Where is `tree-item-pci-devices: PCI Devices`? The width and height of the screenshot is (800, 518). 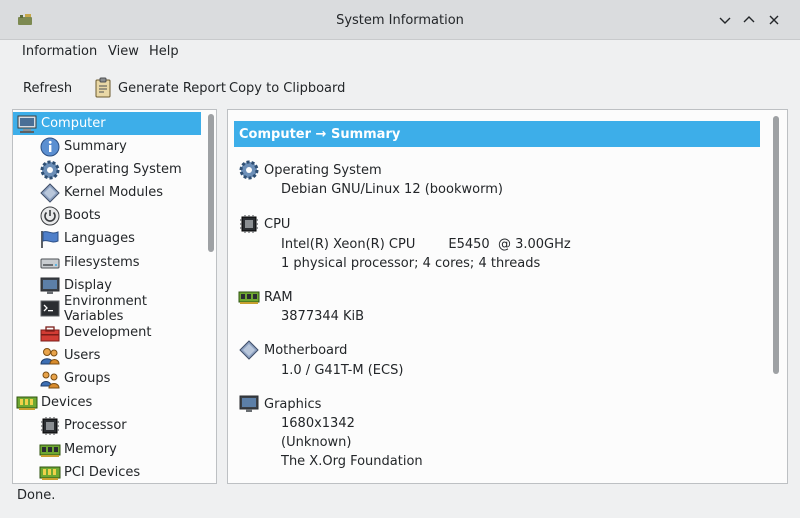 tree-item-pci-devices: PCI Devices is located at coordinates (107, 472).